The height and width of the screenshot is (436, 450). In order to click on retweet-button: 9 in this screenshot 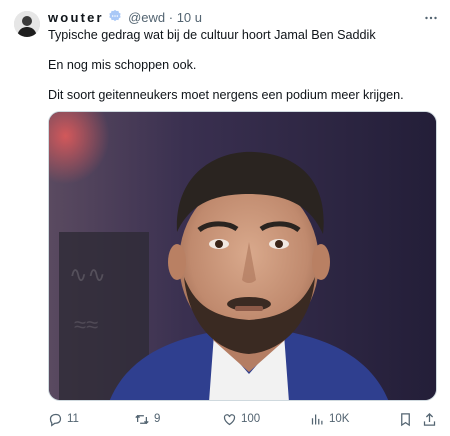, I will do `click(147, 419)`.